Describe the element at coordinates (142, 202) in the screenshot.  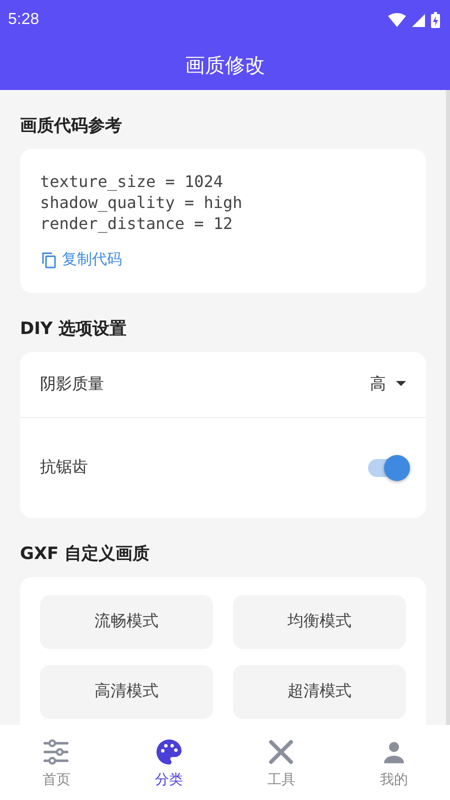
I see `code-text: texture_size = 1024 shadow_quality = high render_distance = 12` at that location.